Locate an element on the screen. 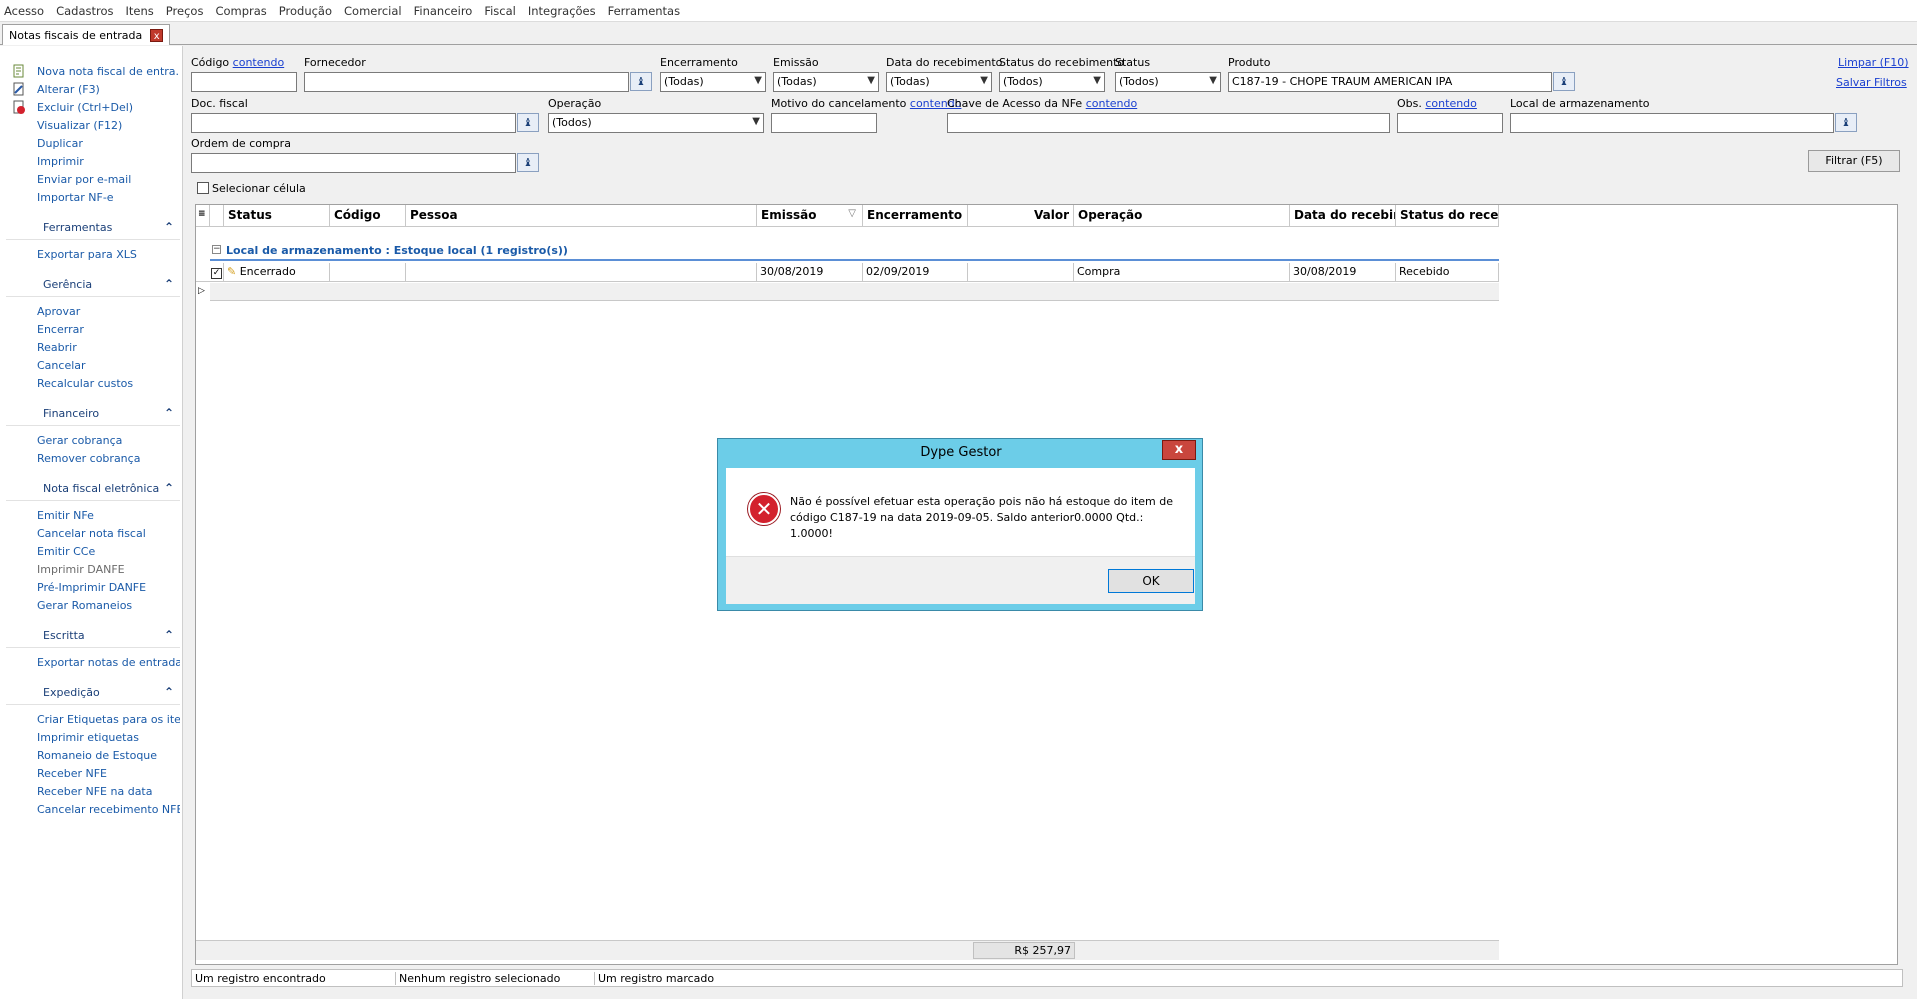 The image size is (1917, 999). col-operacao: Operação is located at coordinates (1182, 216).